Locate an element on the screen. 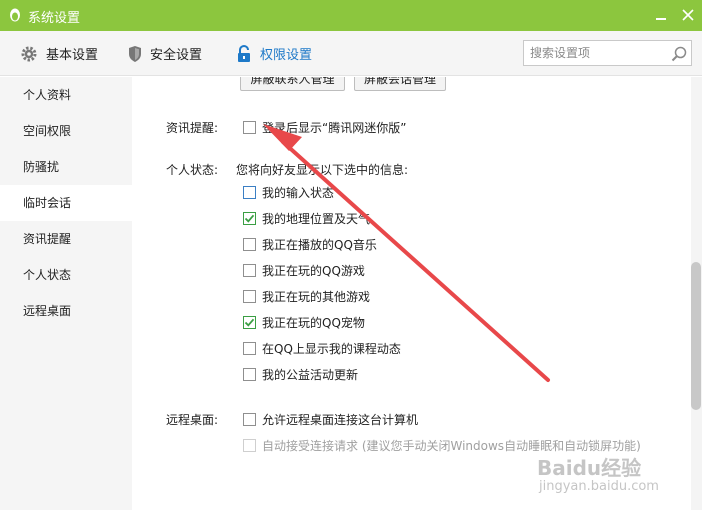 The image size is (702, 510). search-icon is located at coordinates (679, 54).